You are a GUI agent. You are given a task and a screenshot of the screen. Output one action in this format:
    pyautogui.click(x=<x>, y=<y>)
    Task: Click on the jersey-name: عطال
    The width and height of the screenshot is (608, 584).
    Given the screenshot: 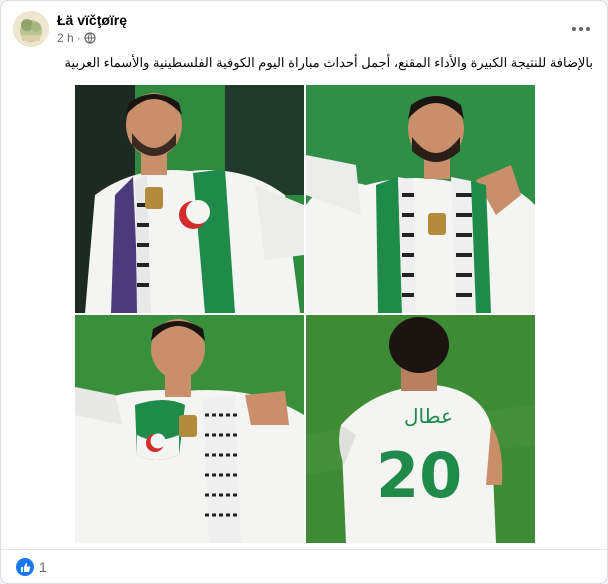 What is the action you would take?
    pyautogui.click(x=428, y=416)
    